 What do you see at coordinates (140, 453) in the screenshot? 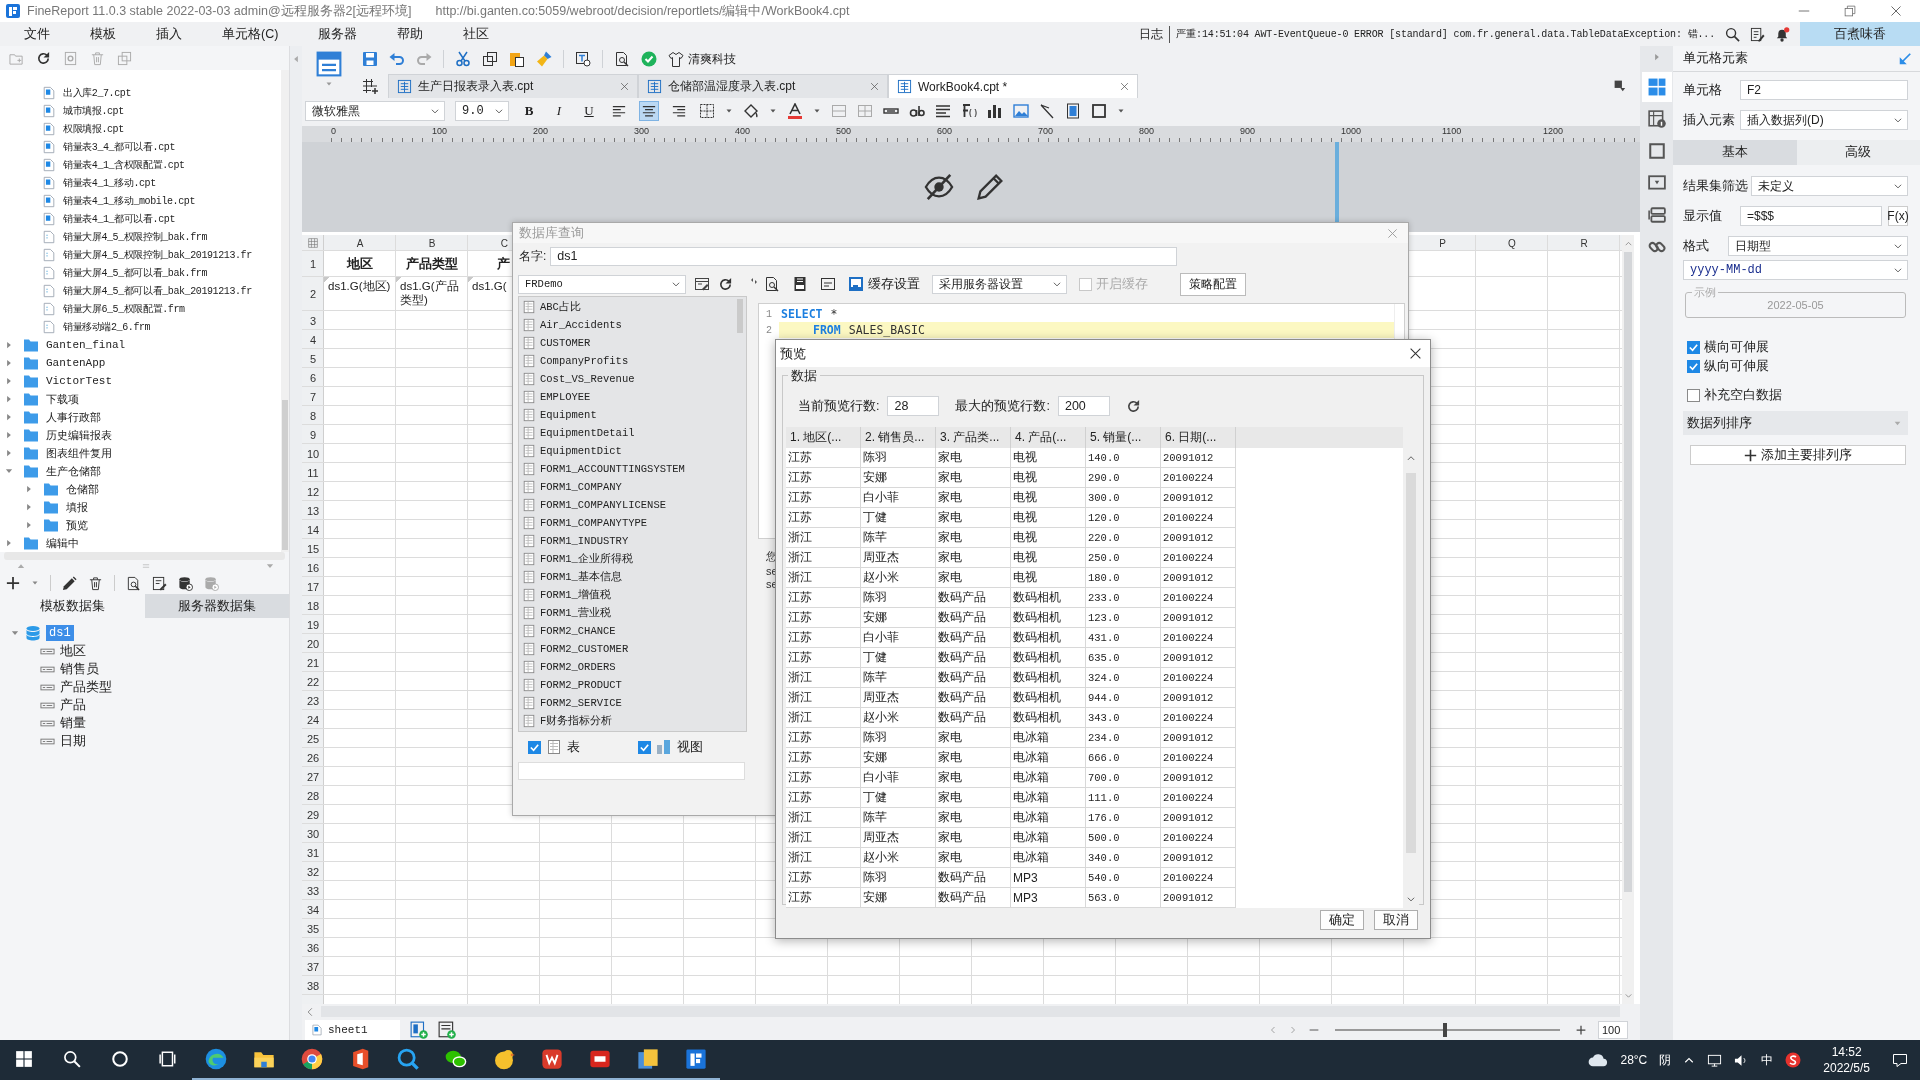
I see `tree-item: 图表组件复用` at bounding box center [140, 453].